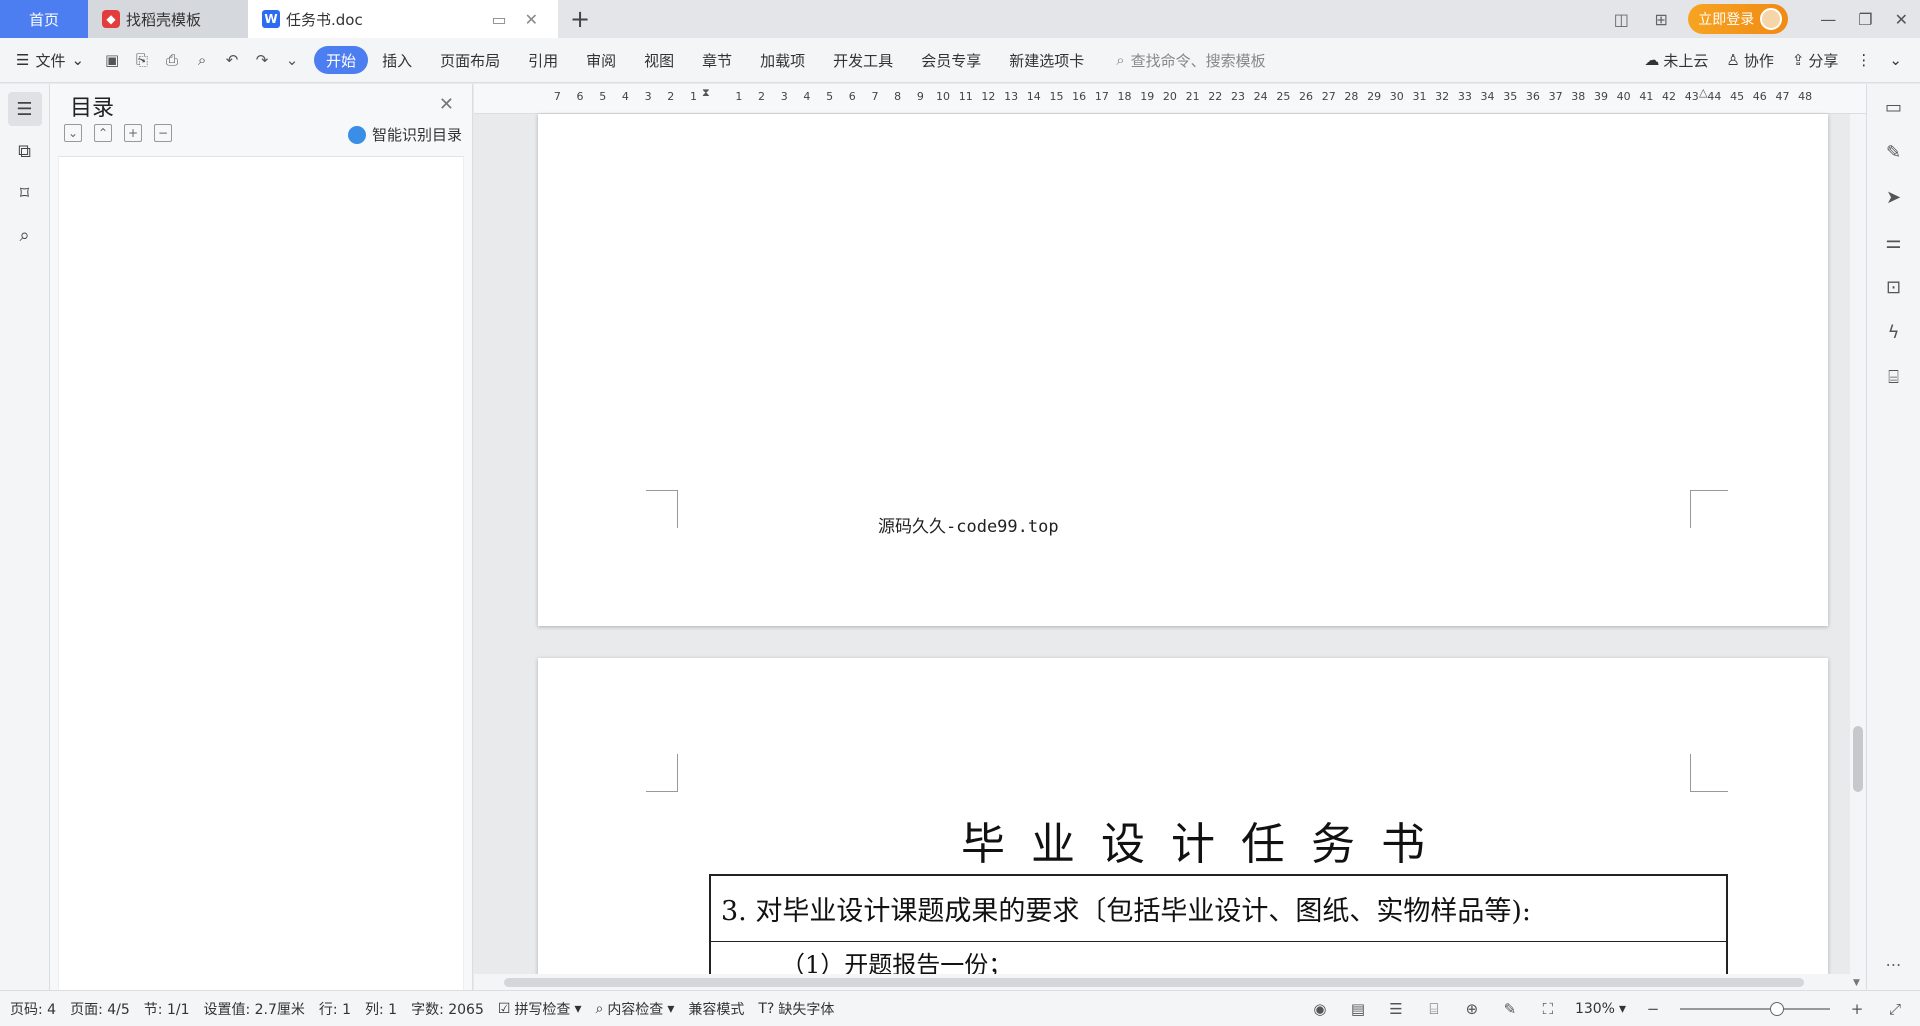  I want to click on lightning-icon: ϟ, so click(1894, 332).